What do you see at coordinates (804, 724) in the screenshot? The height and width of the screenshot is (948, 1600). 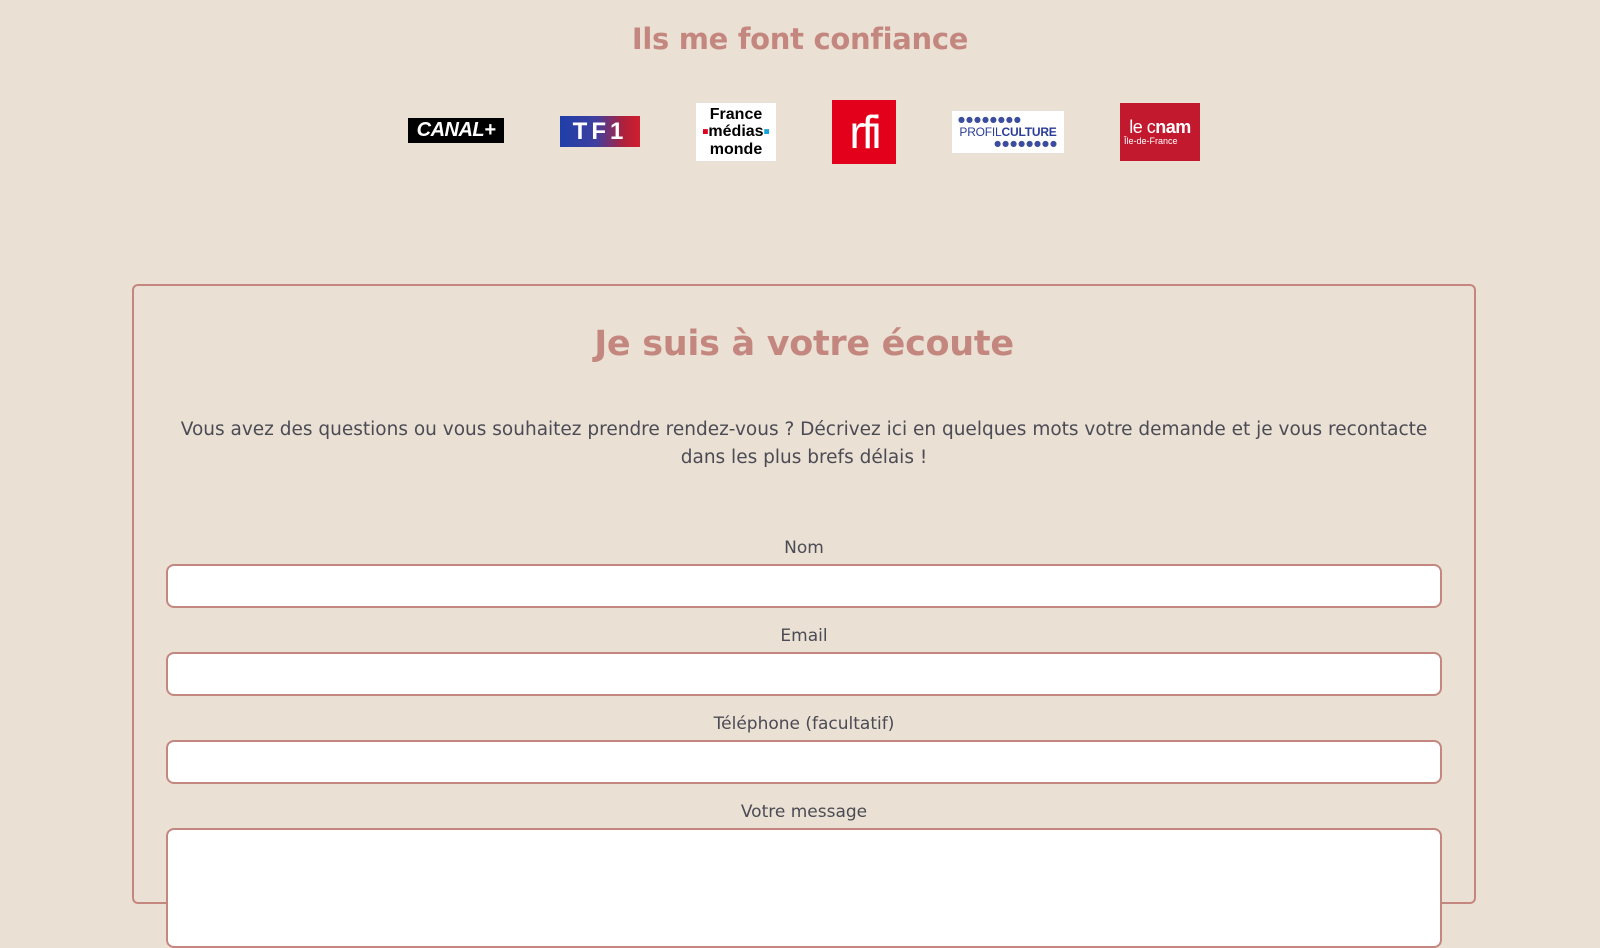 I see `phone-label: Téléphone (facultatif)` at bounding box center [804, 724].